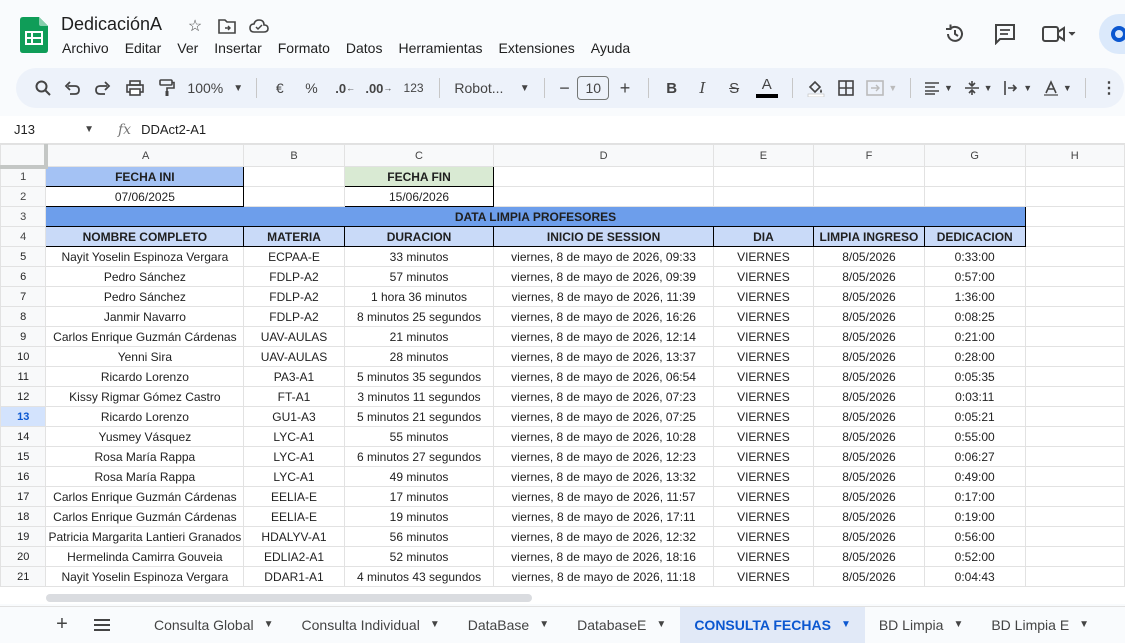 The height and width of the screenshot is (643, 1125). I want to click on history-icon, so click(955, 34).